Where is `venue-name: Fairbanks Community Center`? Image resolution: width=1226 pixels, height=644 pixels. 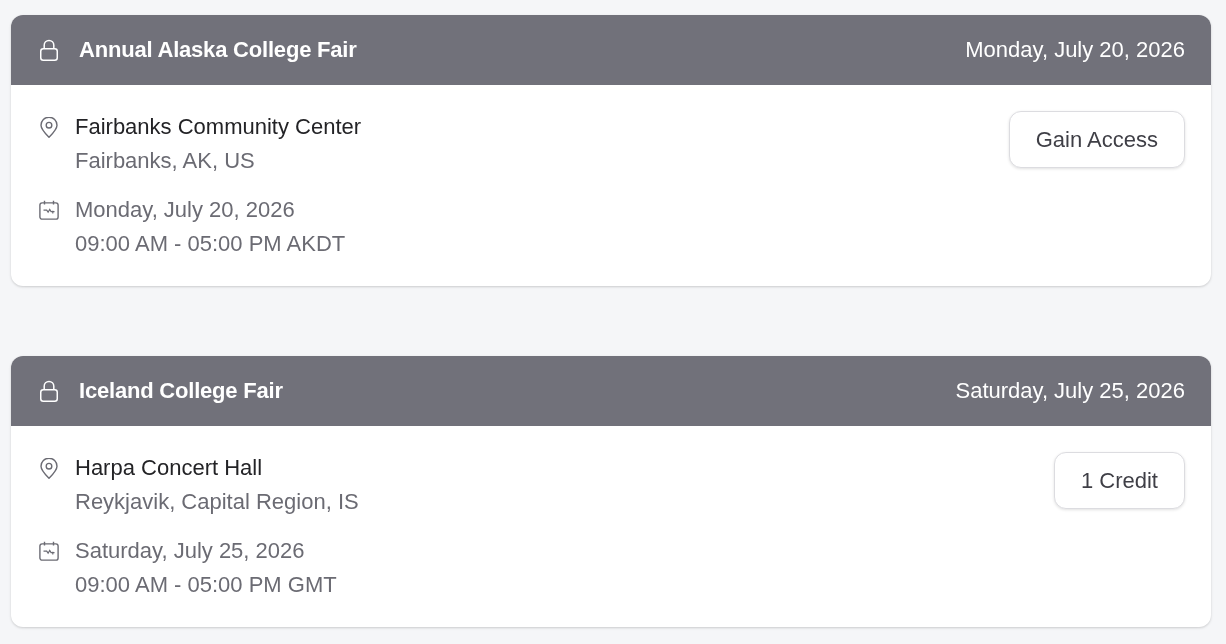
venue-name: Fairbanks Community Center is located at coordinates (218, 127).